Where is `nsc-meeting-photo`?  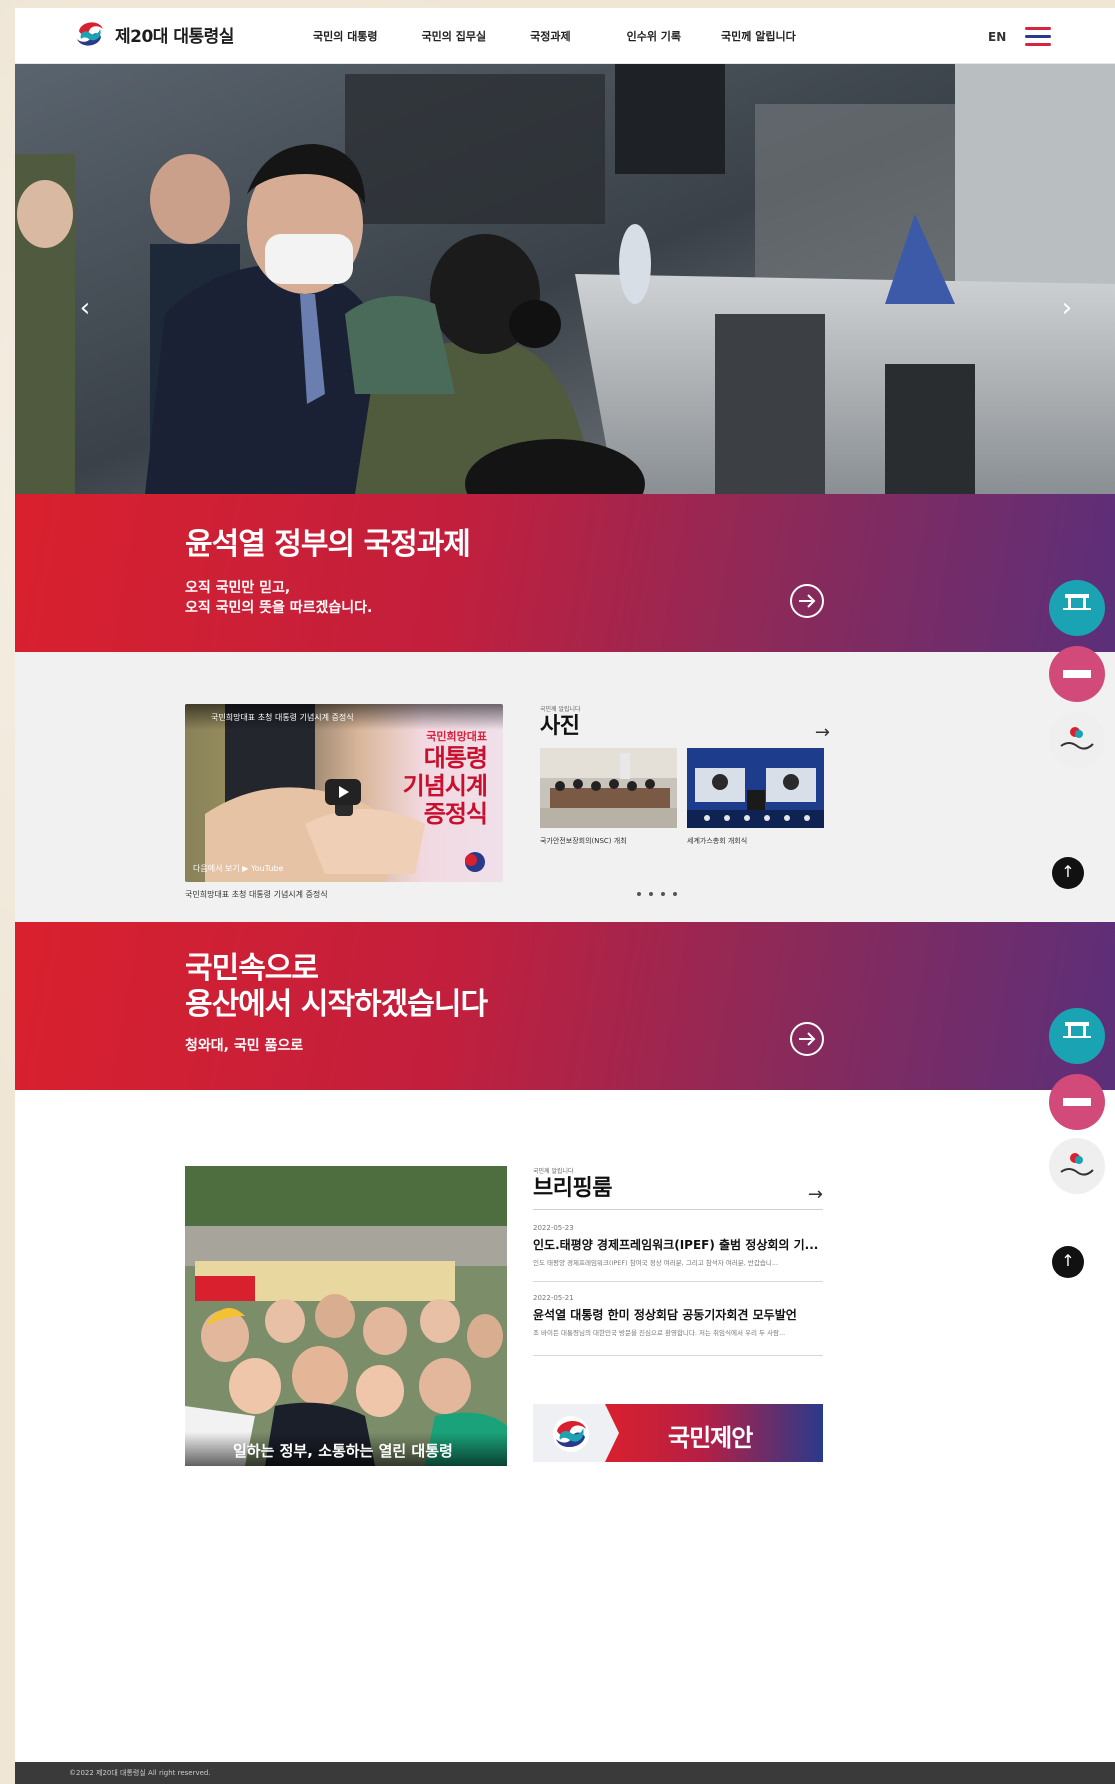 nsc-meeting-photo is located at coordinates (608, 788).